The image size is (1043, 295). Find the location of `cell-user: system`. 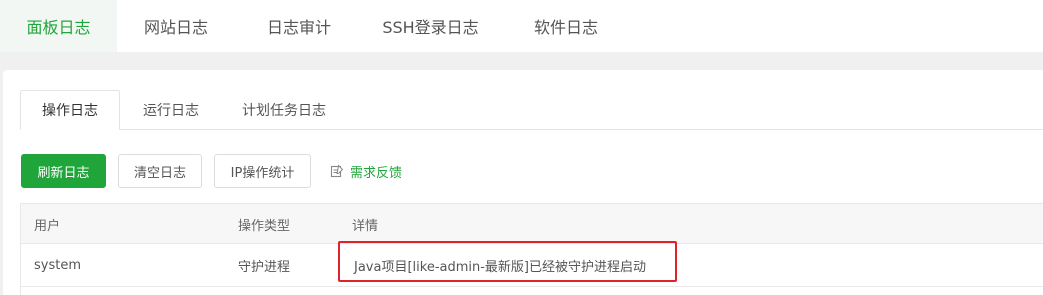

cell-user: system is located at coordinates (57, 265).